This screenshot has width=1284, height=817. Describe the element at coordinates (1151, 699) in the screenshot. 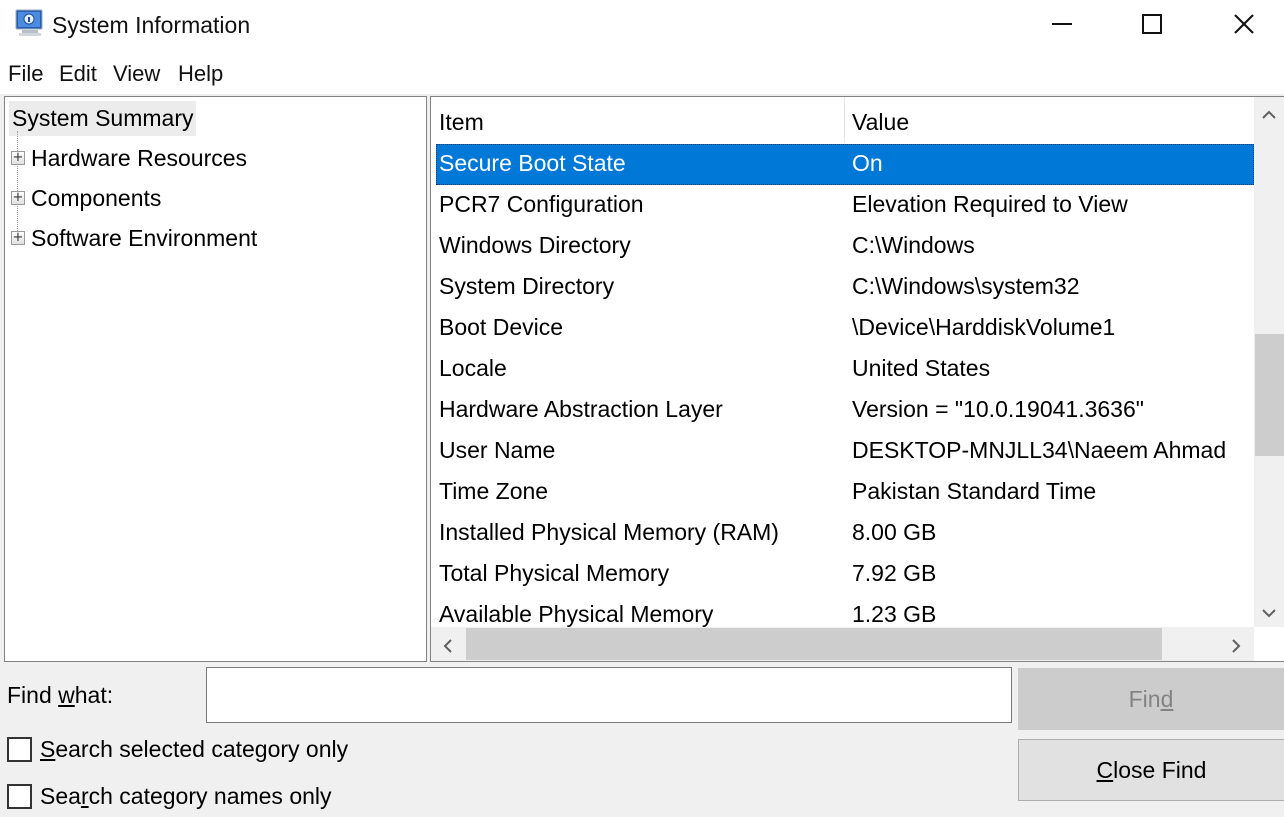

I see `find-button: Fin d` at that location.